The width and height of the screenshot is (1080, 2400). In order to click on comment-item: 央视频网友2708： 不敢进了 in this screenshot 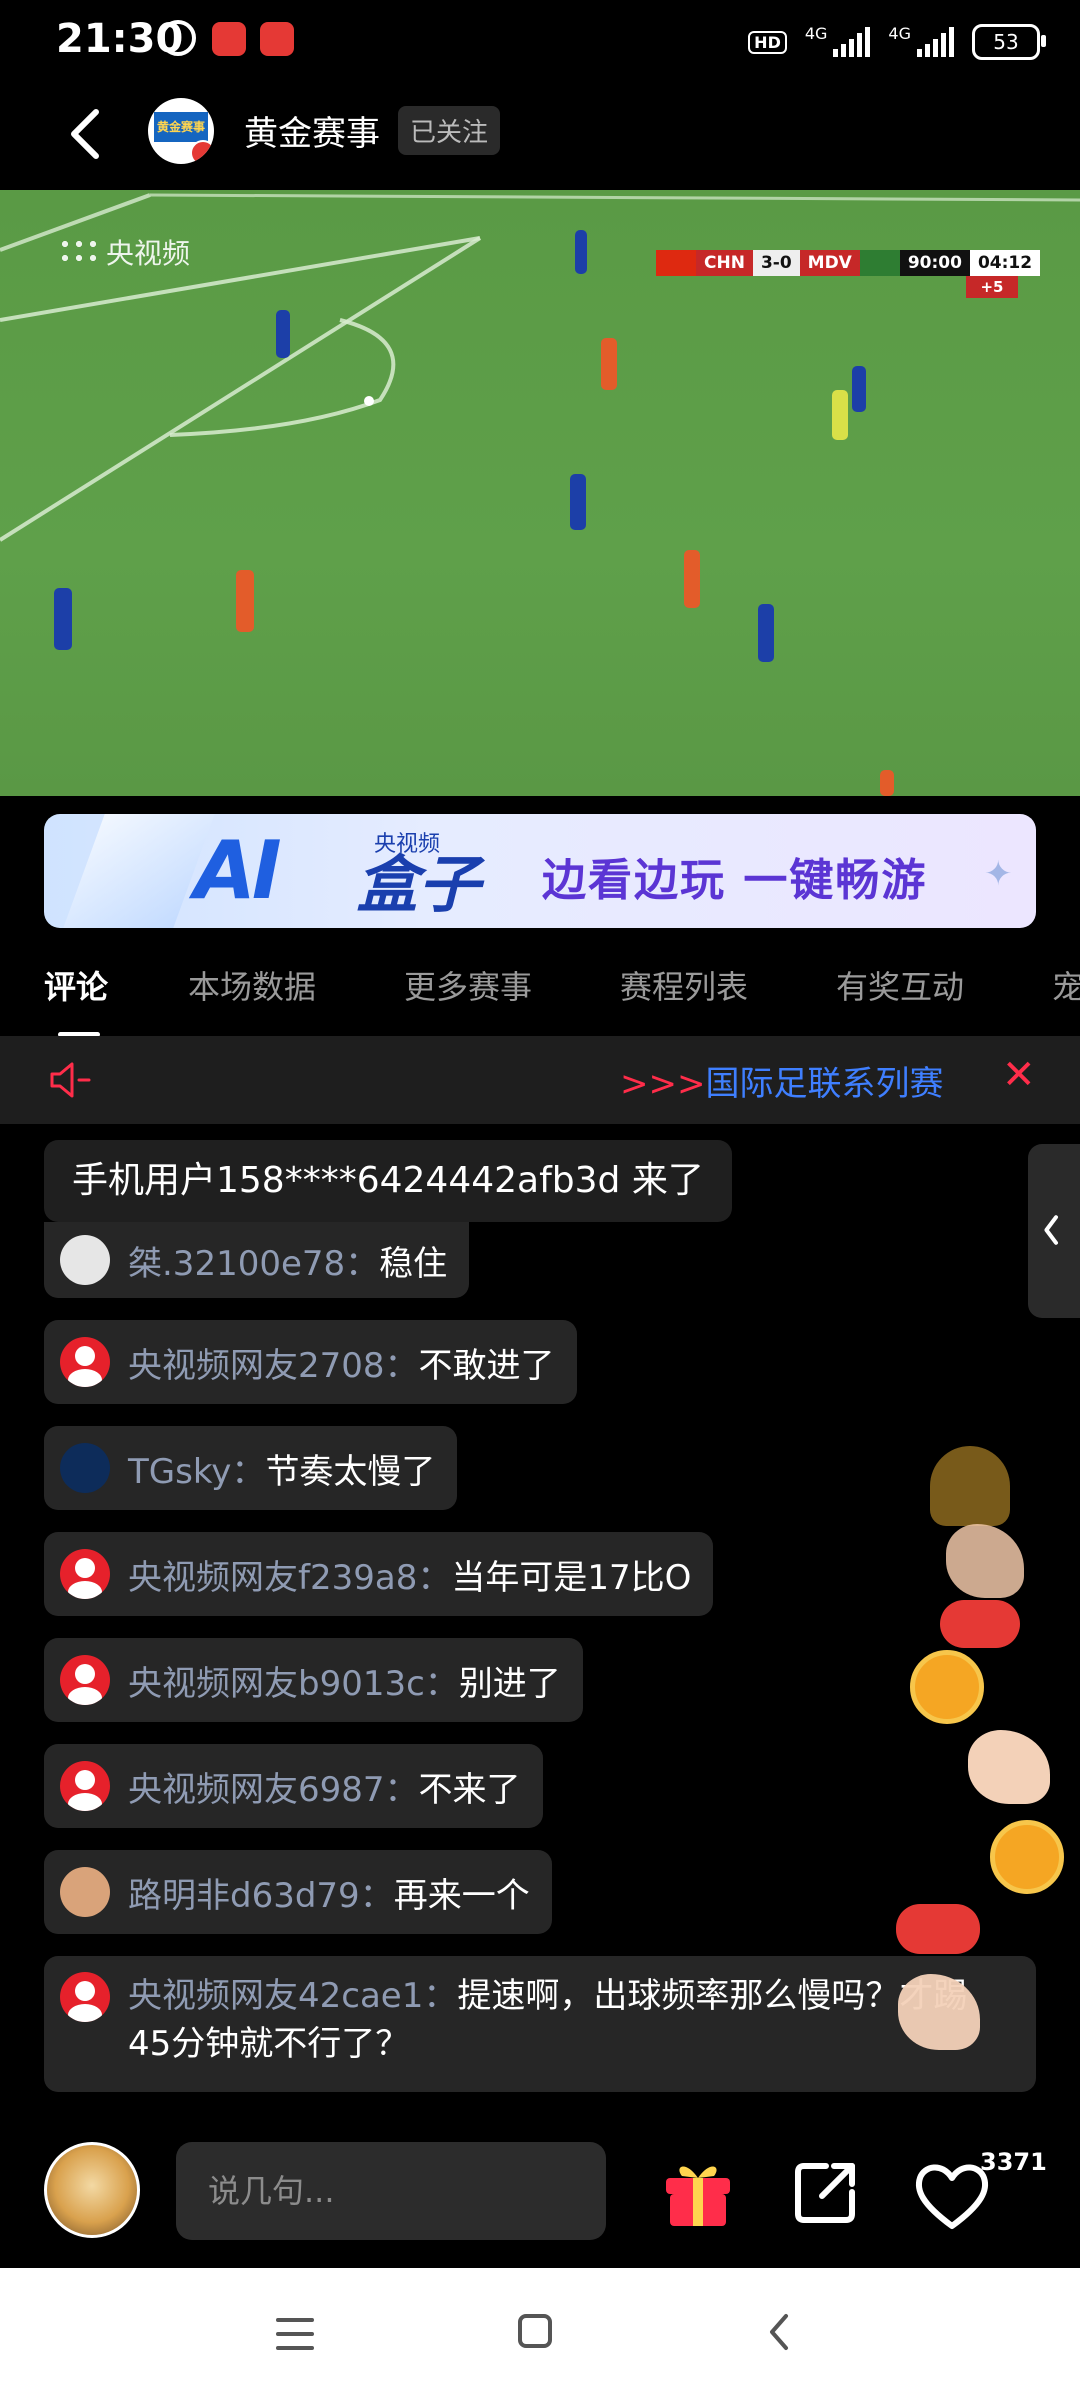, I will do `click(310, 1362)`.